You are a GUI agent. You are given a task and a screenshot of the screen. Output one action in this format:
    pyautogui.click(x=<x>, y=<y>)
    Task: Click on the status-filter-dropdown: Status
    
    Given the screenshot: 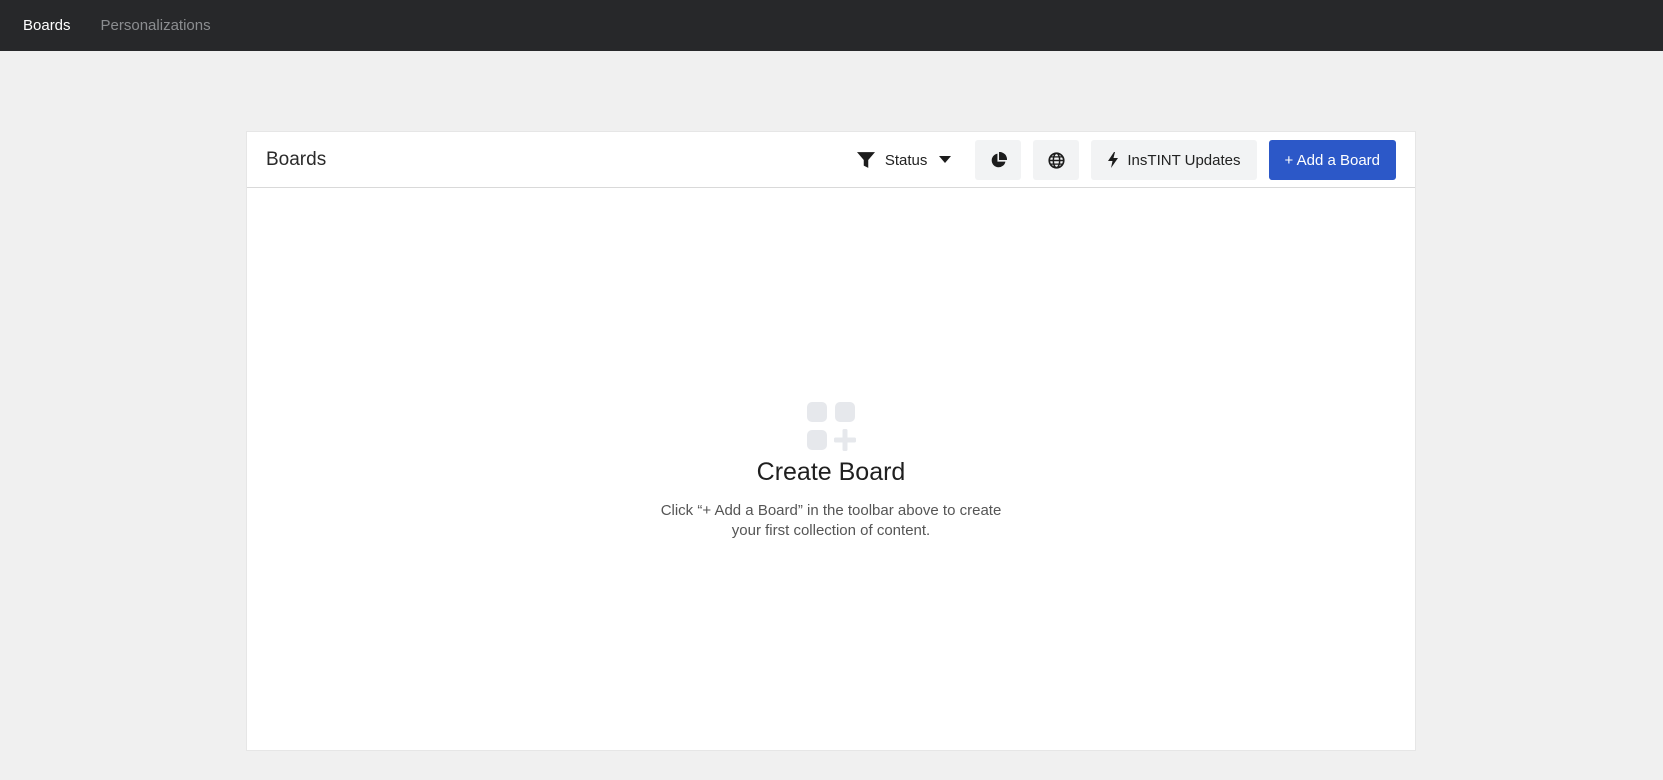 What is the action you would take?
    pyautogui.click(x=904, y=160)
    